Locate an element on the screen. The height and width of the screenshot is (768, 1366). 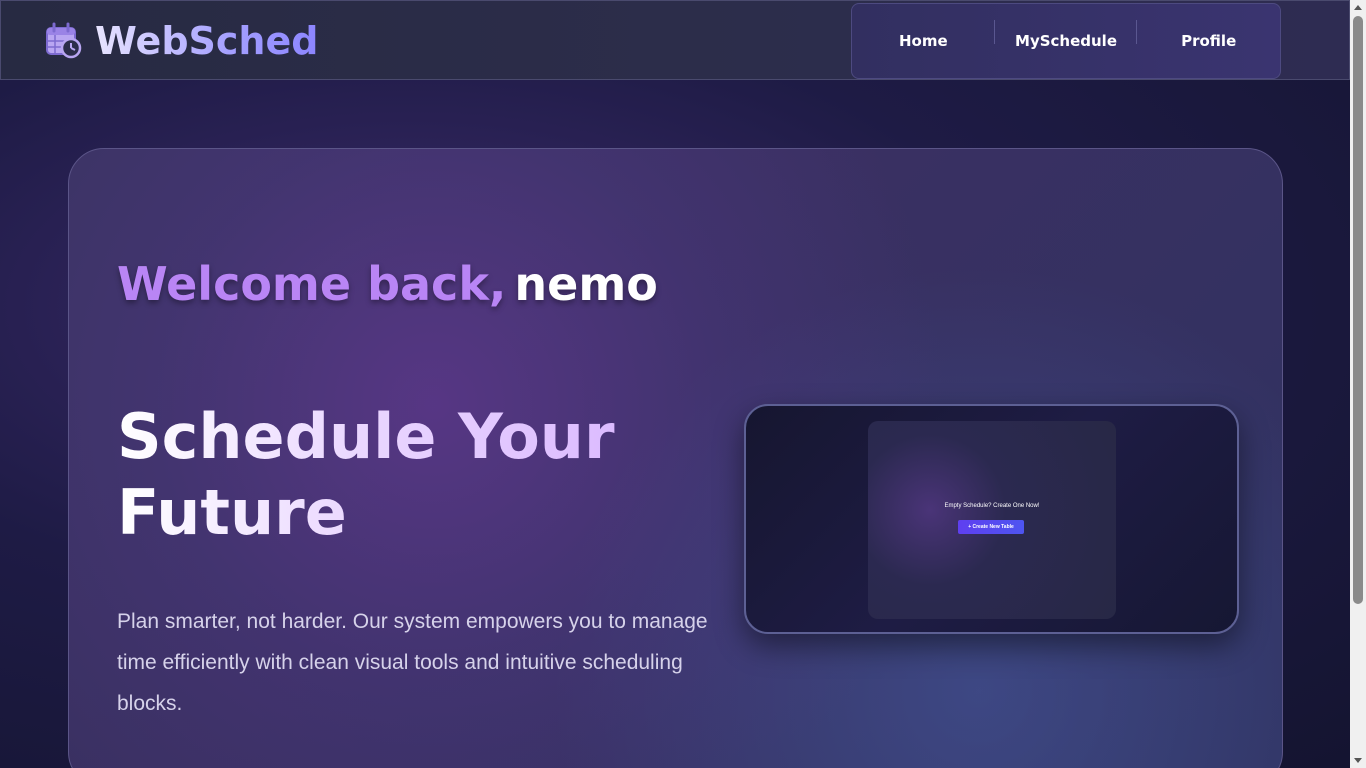
nav-home: Home is located at coordinates (923, 35).